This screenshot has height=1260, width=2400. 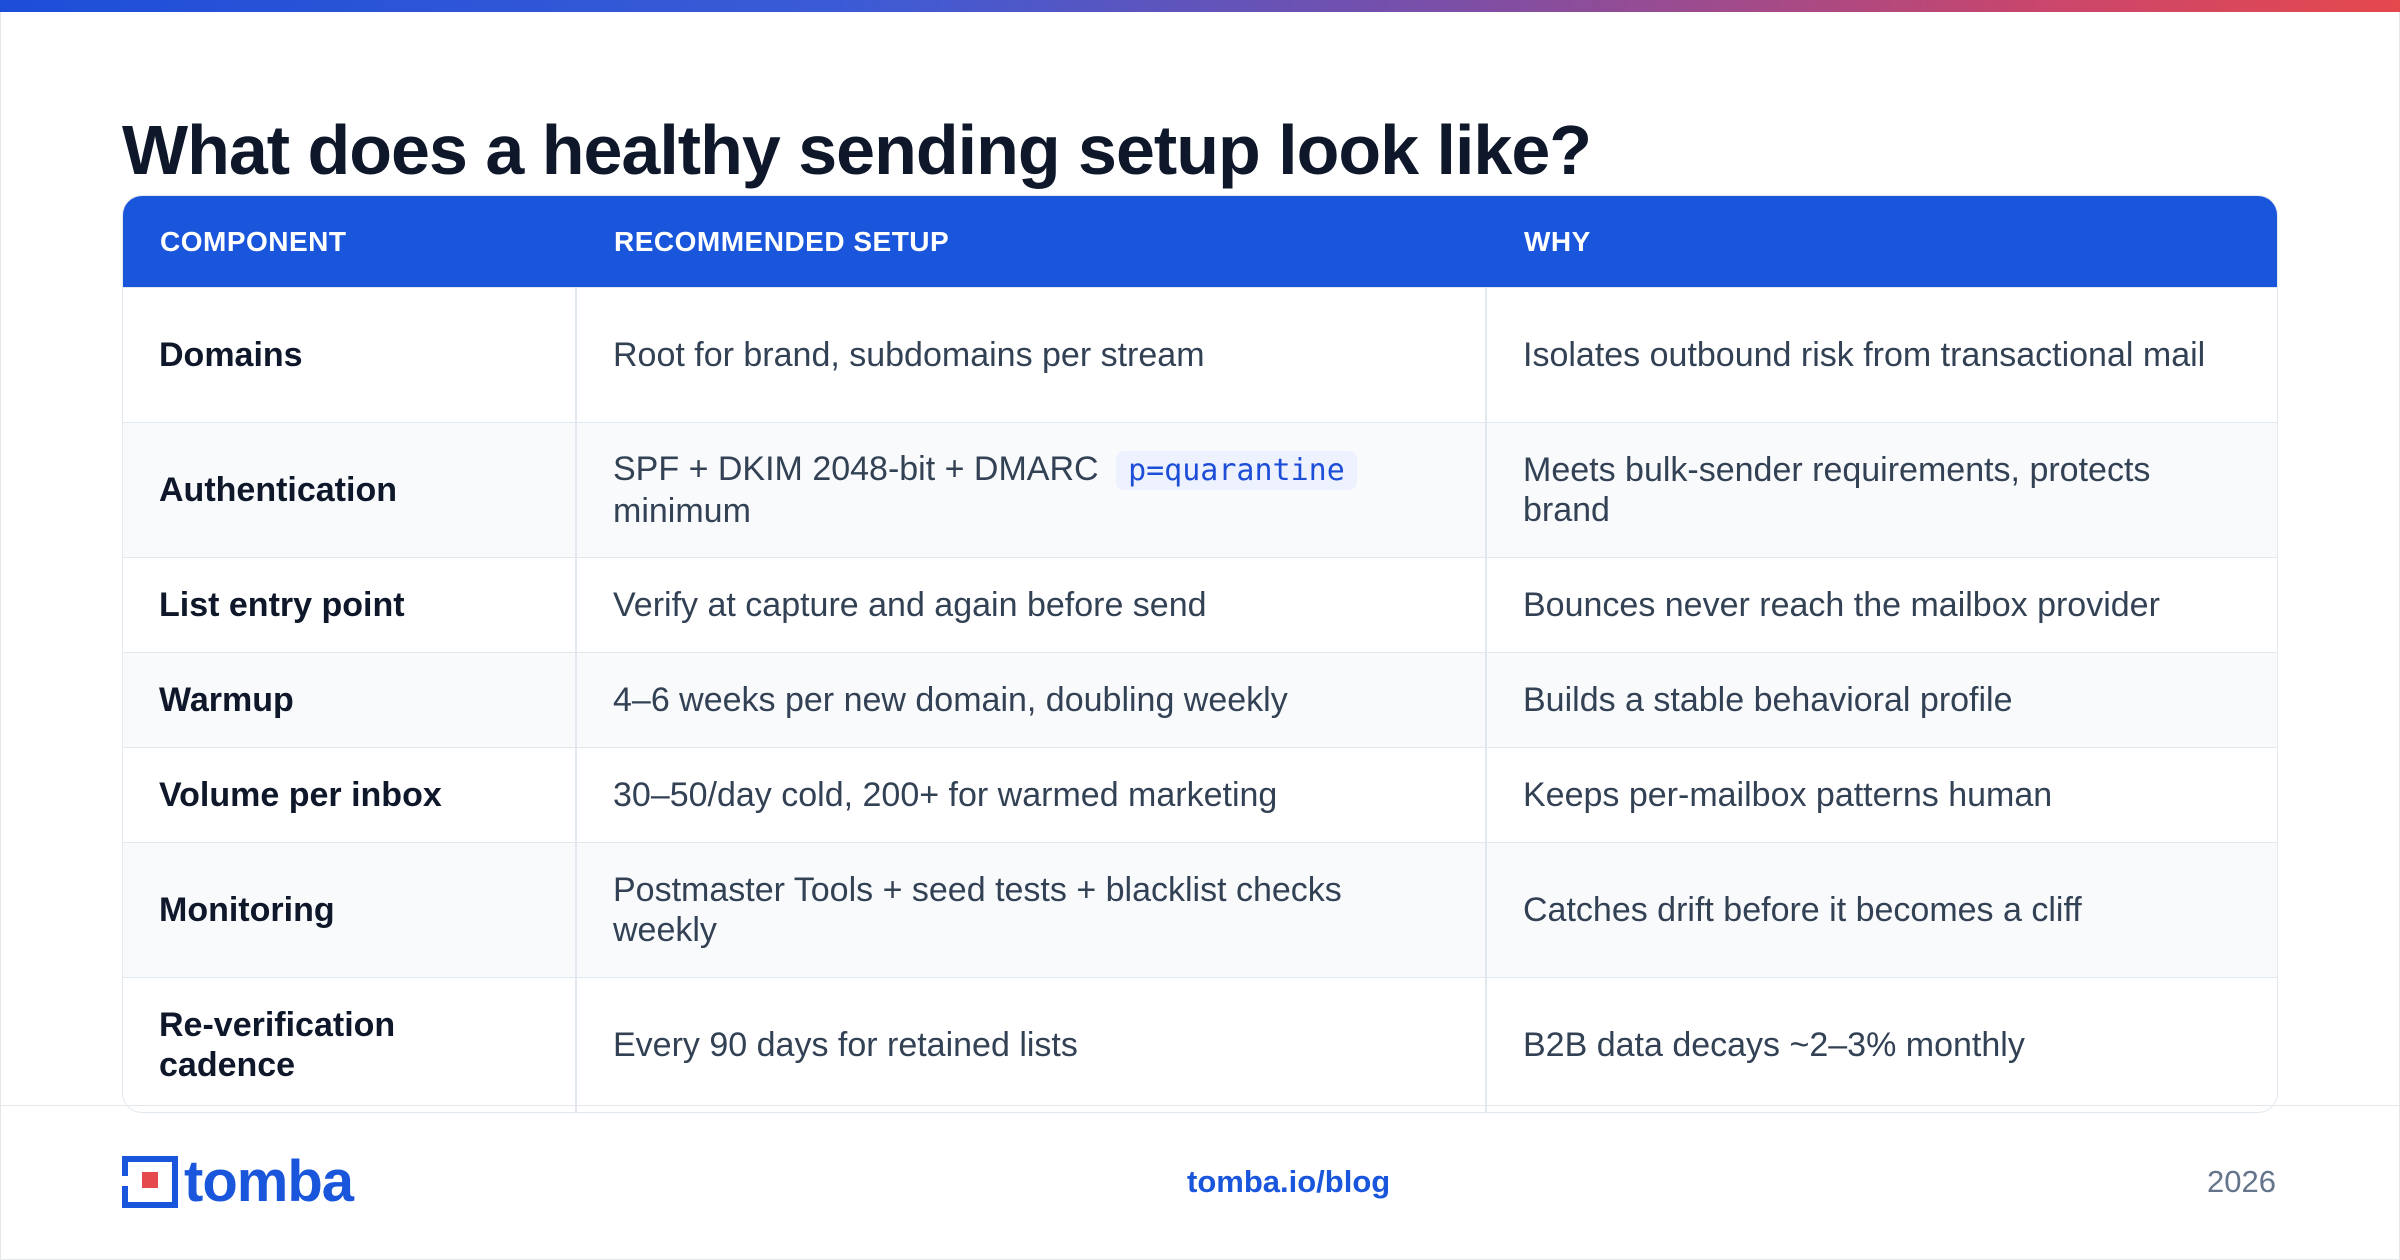 What do you see at coordinates (269, 1181) in the screenshot?
I see `logo-wordmark: tomba` at bounding box center [269, 1181].